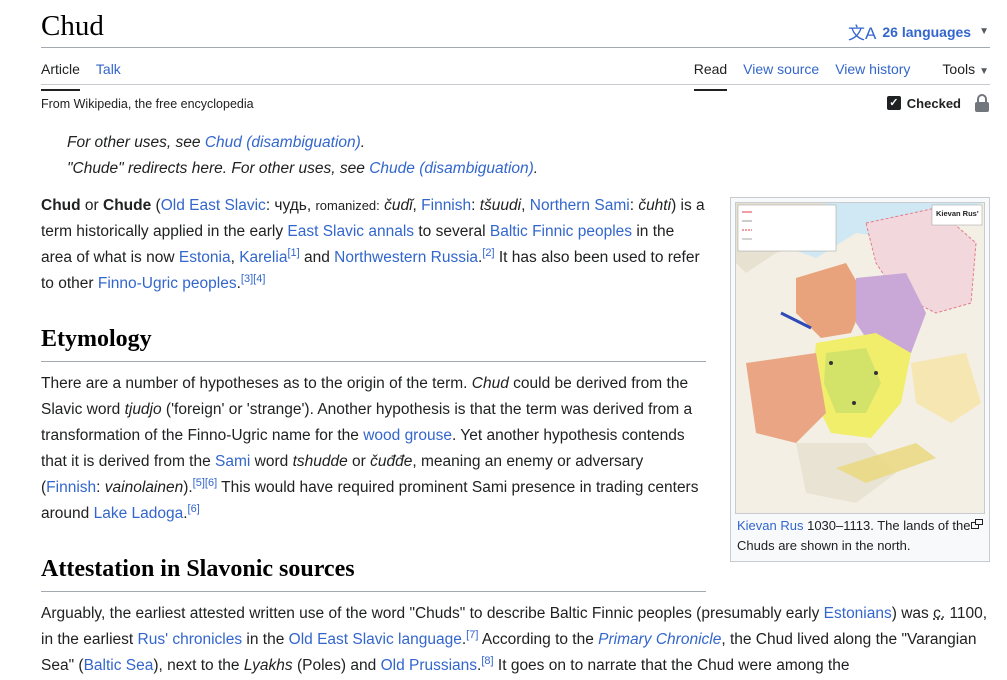 This screenshot has height=680, width=1007. I want to click on languages-label: 26 languages, so click(927, 31).